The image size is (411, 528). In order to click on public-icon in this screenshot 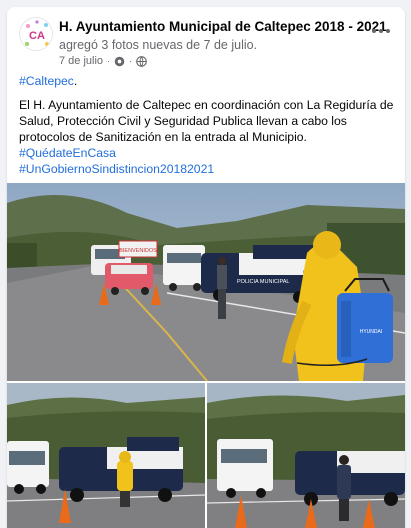, I will do `click(119, 61)`.